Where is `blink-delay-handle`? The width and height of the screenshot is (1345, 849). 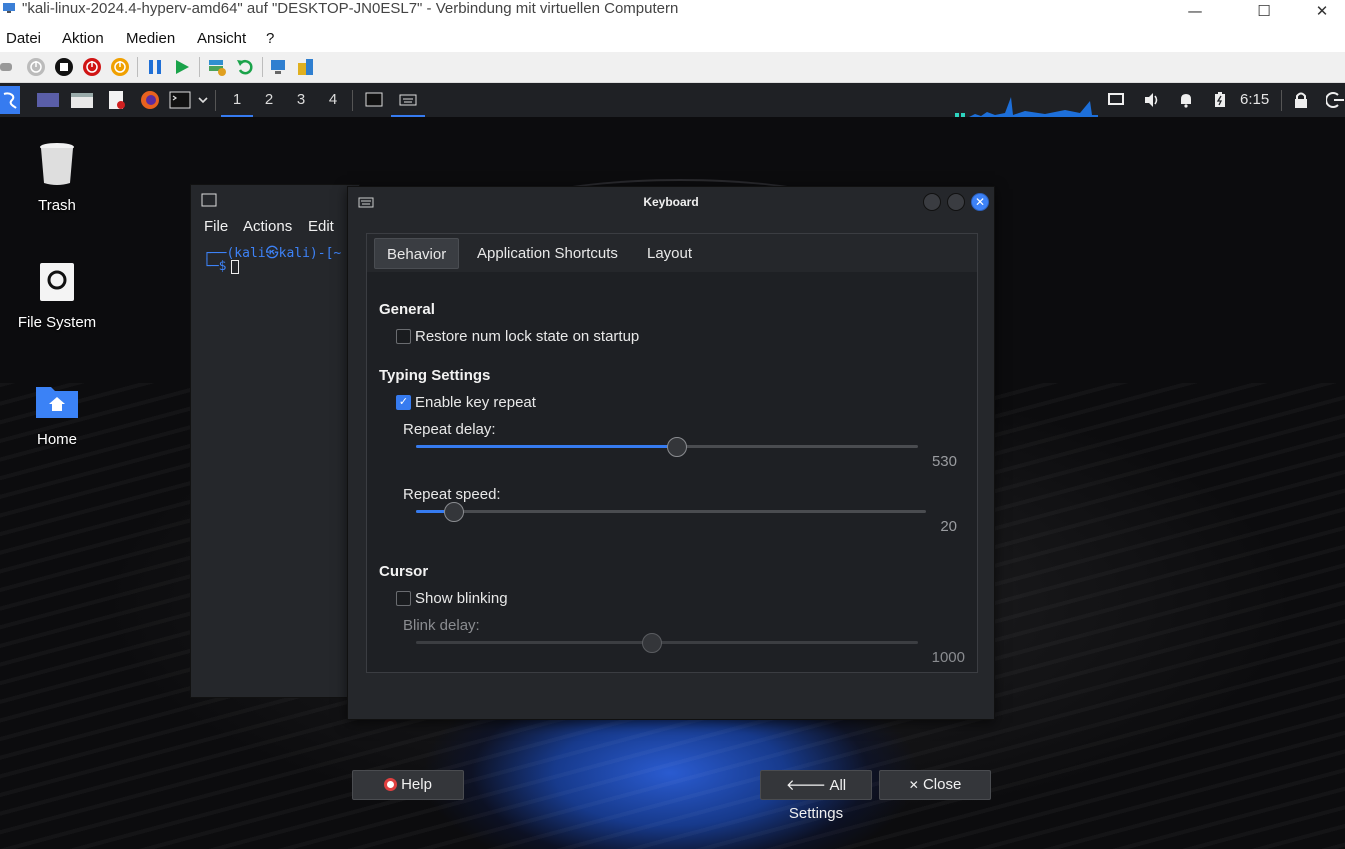
blink-delay-handle is located at coordinates (652, 643).